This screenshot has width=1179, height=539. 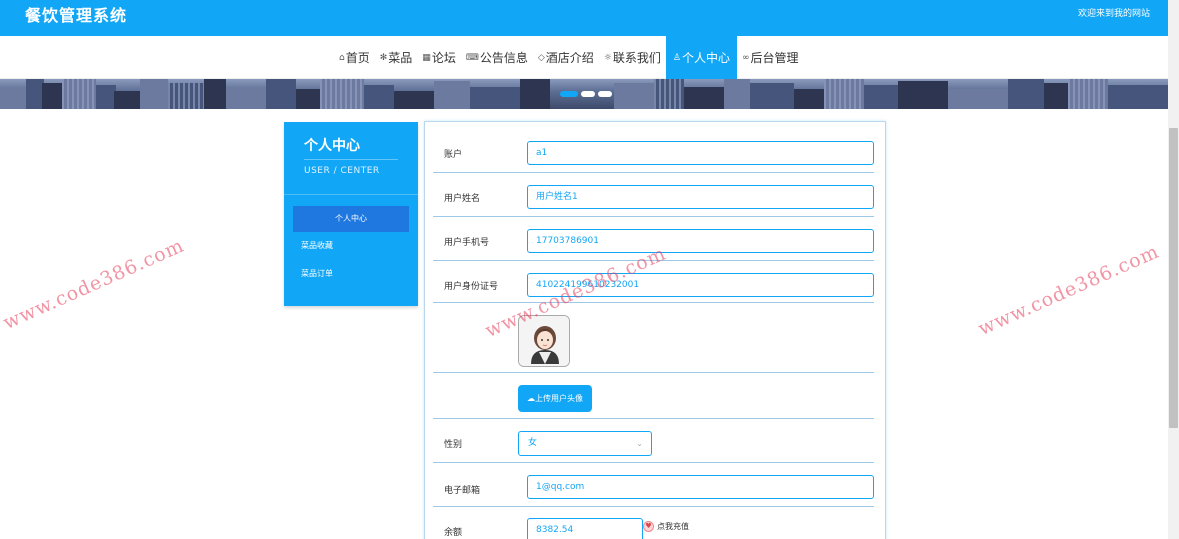 I want to click on nav-item-7: ∞ 后台管理, so click(x=770, y=57).